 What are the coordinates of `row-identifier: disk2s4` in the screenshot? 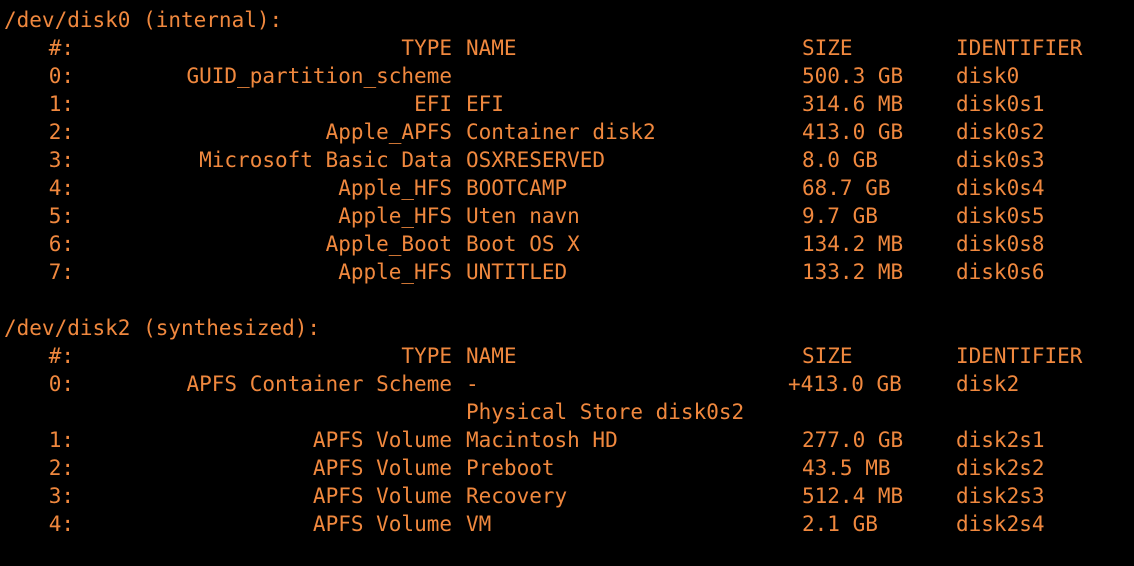 It's located at (1000, 524).